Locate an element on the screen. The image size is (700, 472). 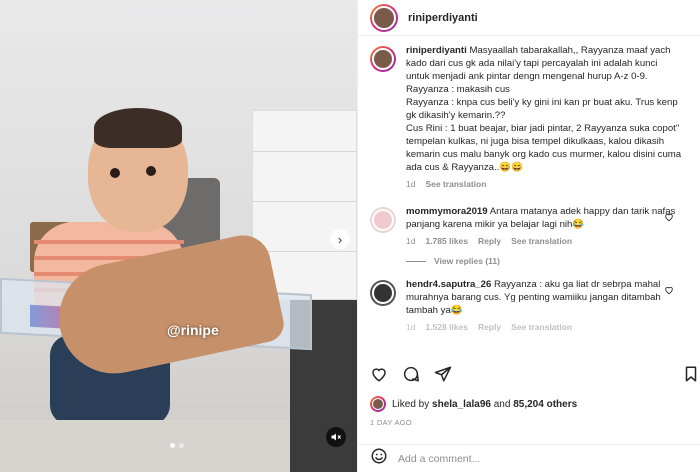
view-replies-label: View replies (11) is located at coordinates (467, 261).